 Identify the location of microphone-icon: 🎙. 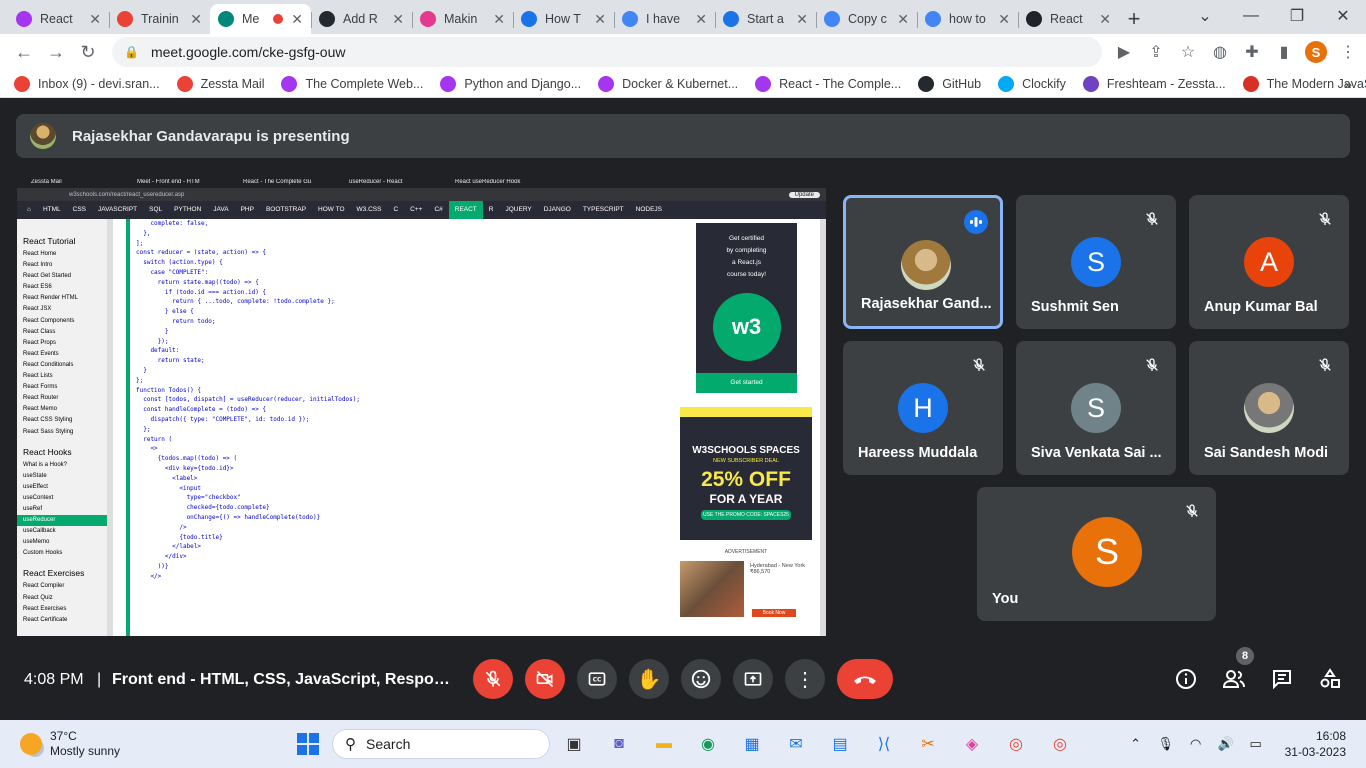
(1166, 744).